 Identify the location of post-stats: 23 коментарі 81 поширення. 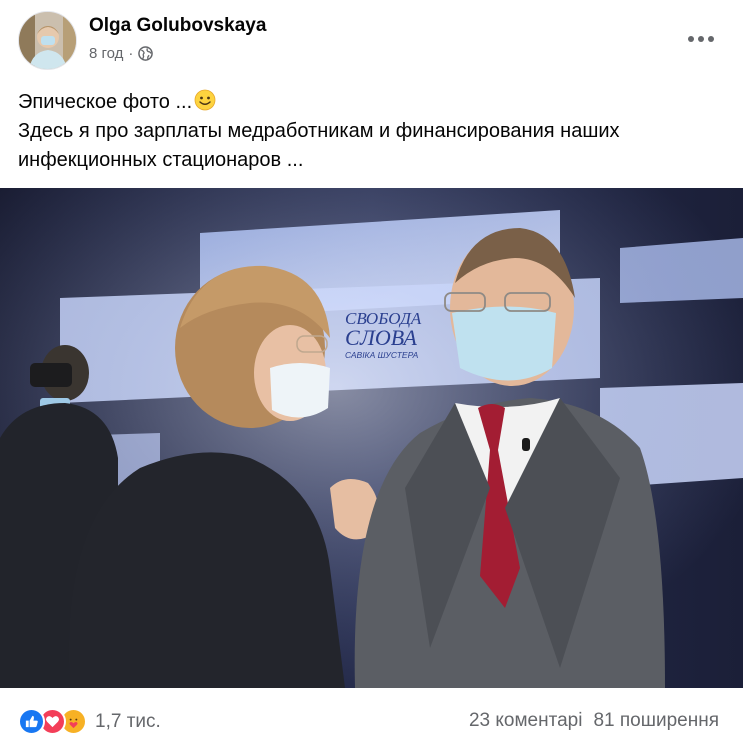
(594, 721).